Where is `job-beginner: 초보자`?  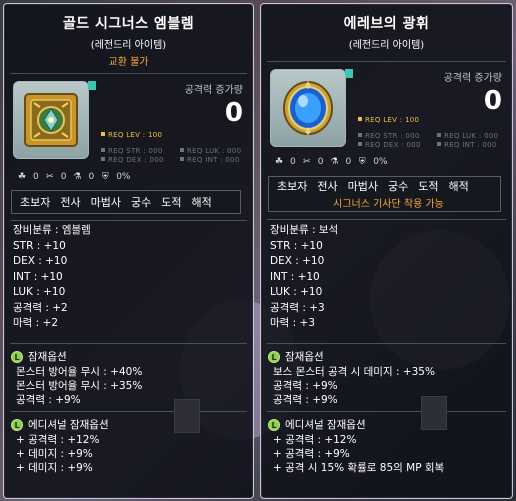 job-beginner: 초보자 is located at coordinates (35, 202).